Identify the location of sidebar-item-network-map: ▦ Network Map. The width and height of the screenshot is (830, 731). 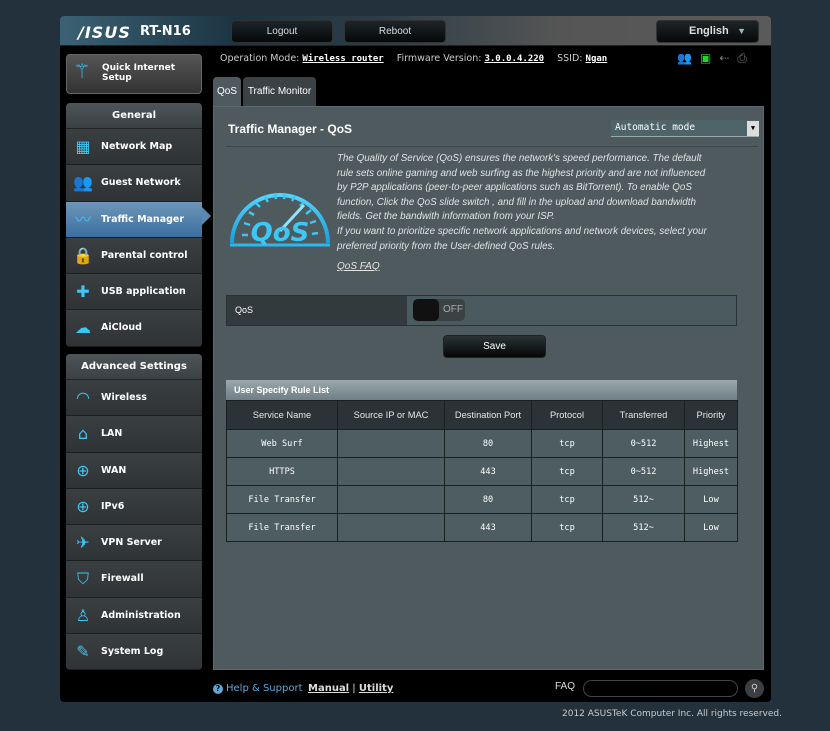
(134, 147).